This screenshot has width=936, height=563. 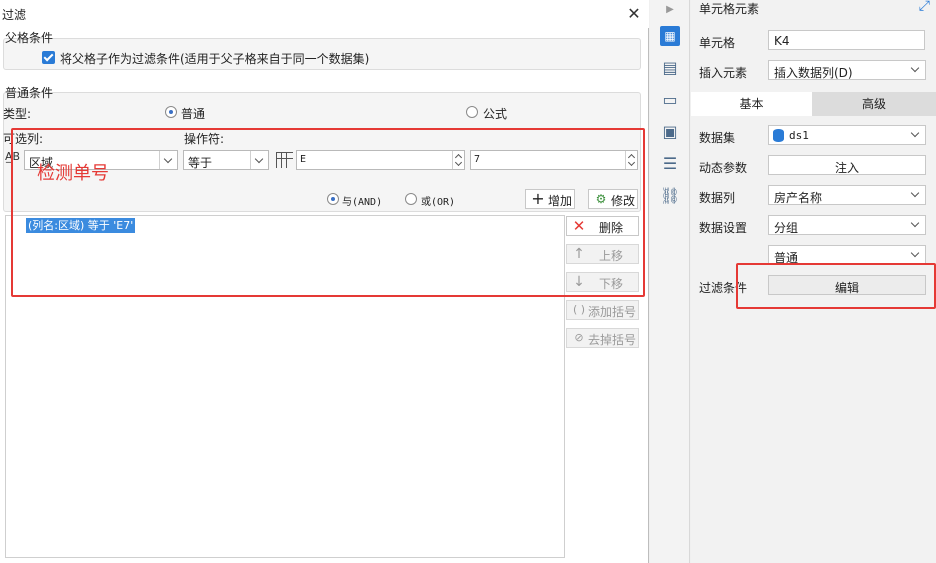 I want to click on paren-icon: ( ), so click(x=579, y=309).